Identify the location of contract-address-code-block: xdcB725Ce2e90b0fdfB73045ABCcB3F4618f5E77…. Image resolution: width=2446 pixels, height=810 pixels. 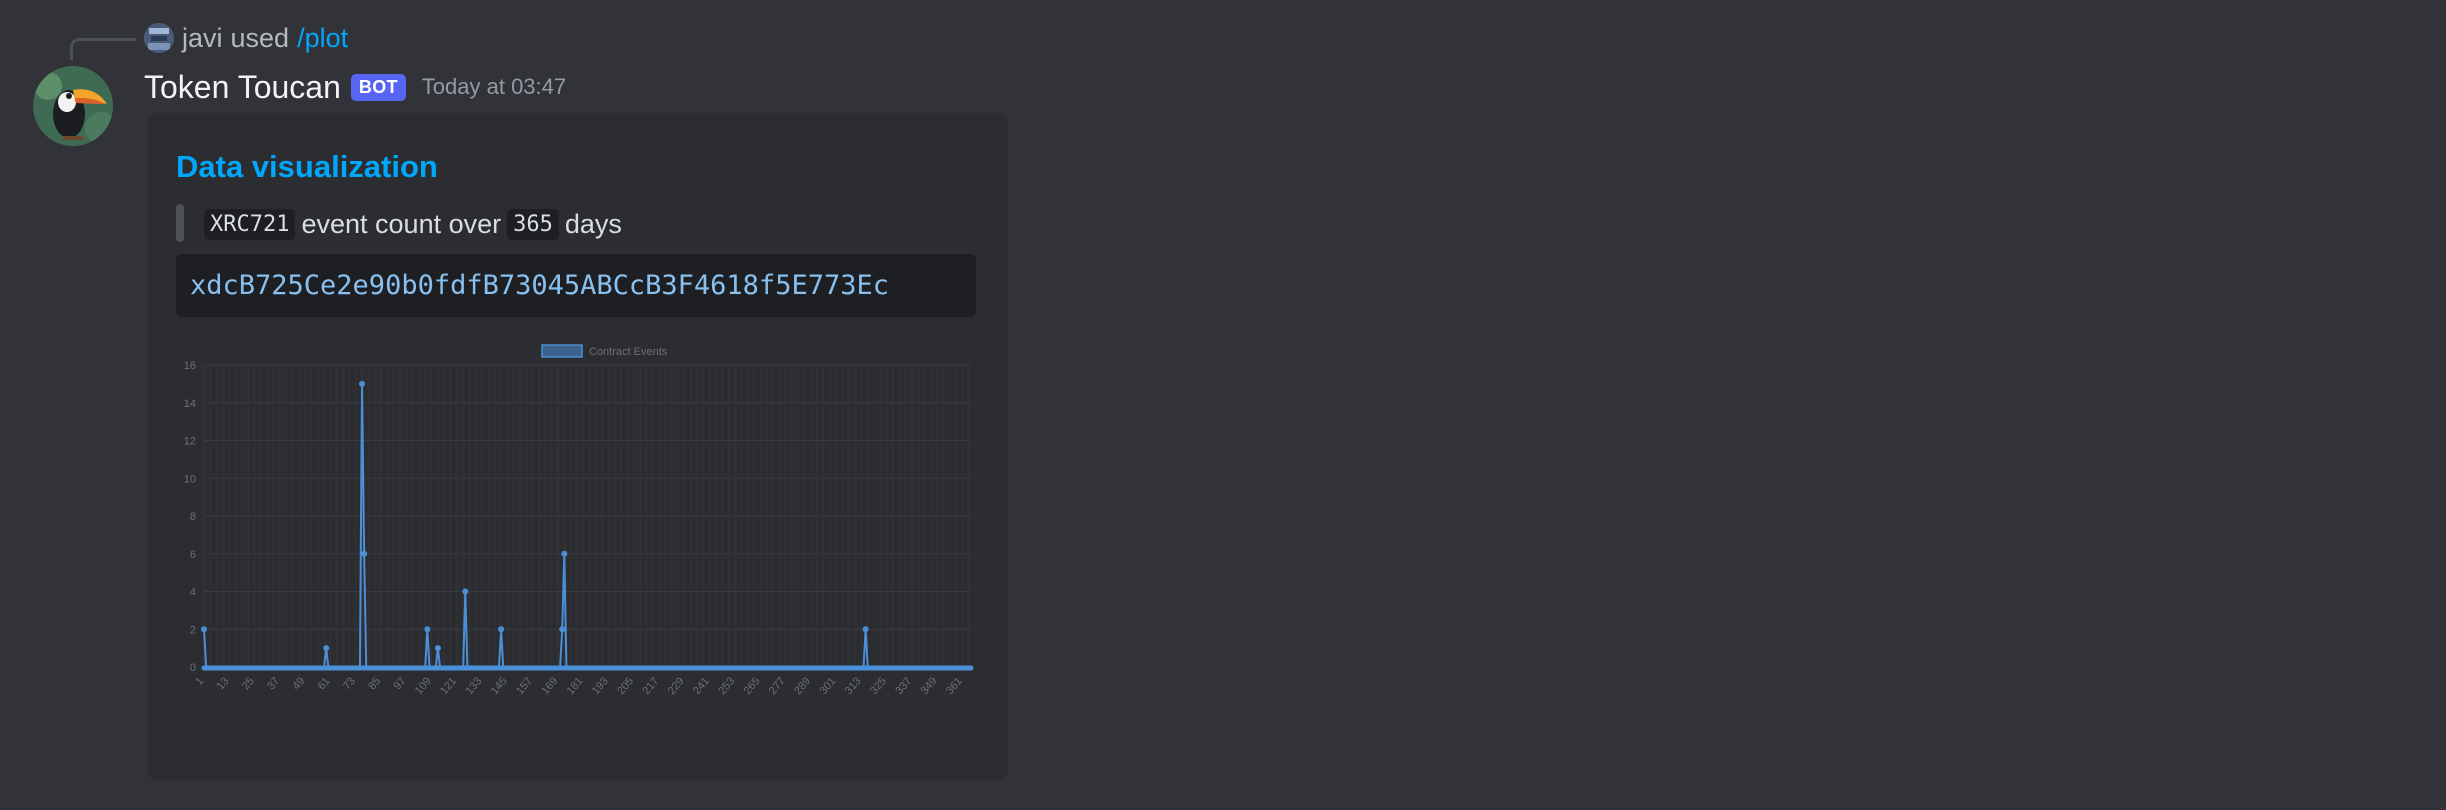
(576, 285).